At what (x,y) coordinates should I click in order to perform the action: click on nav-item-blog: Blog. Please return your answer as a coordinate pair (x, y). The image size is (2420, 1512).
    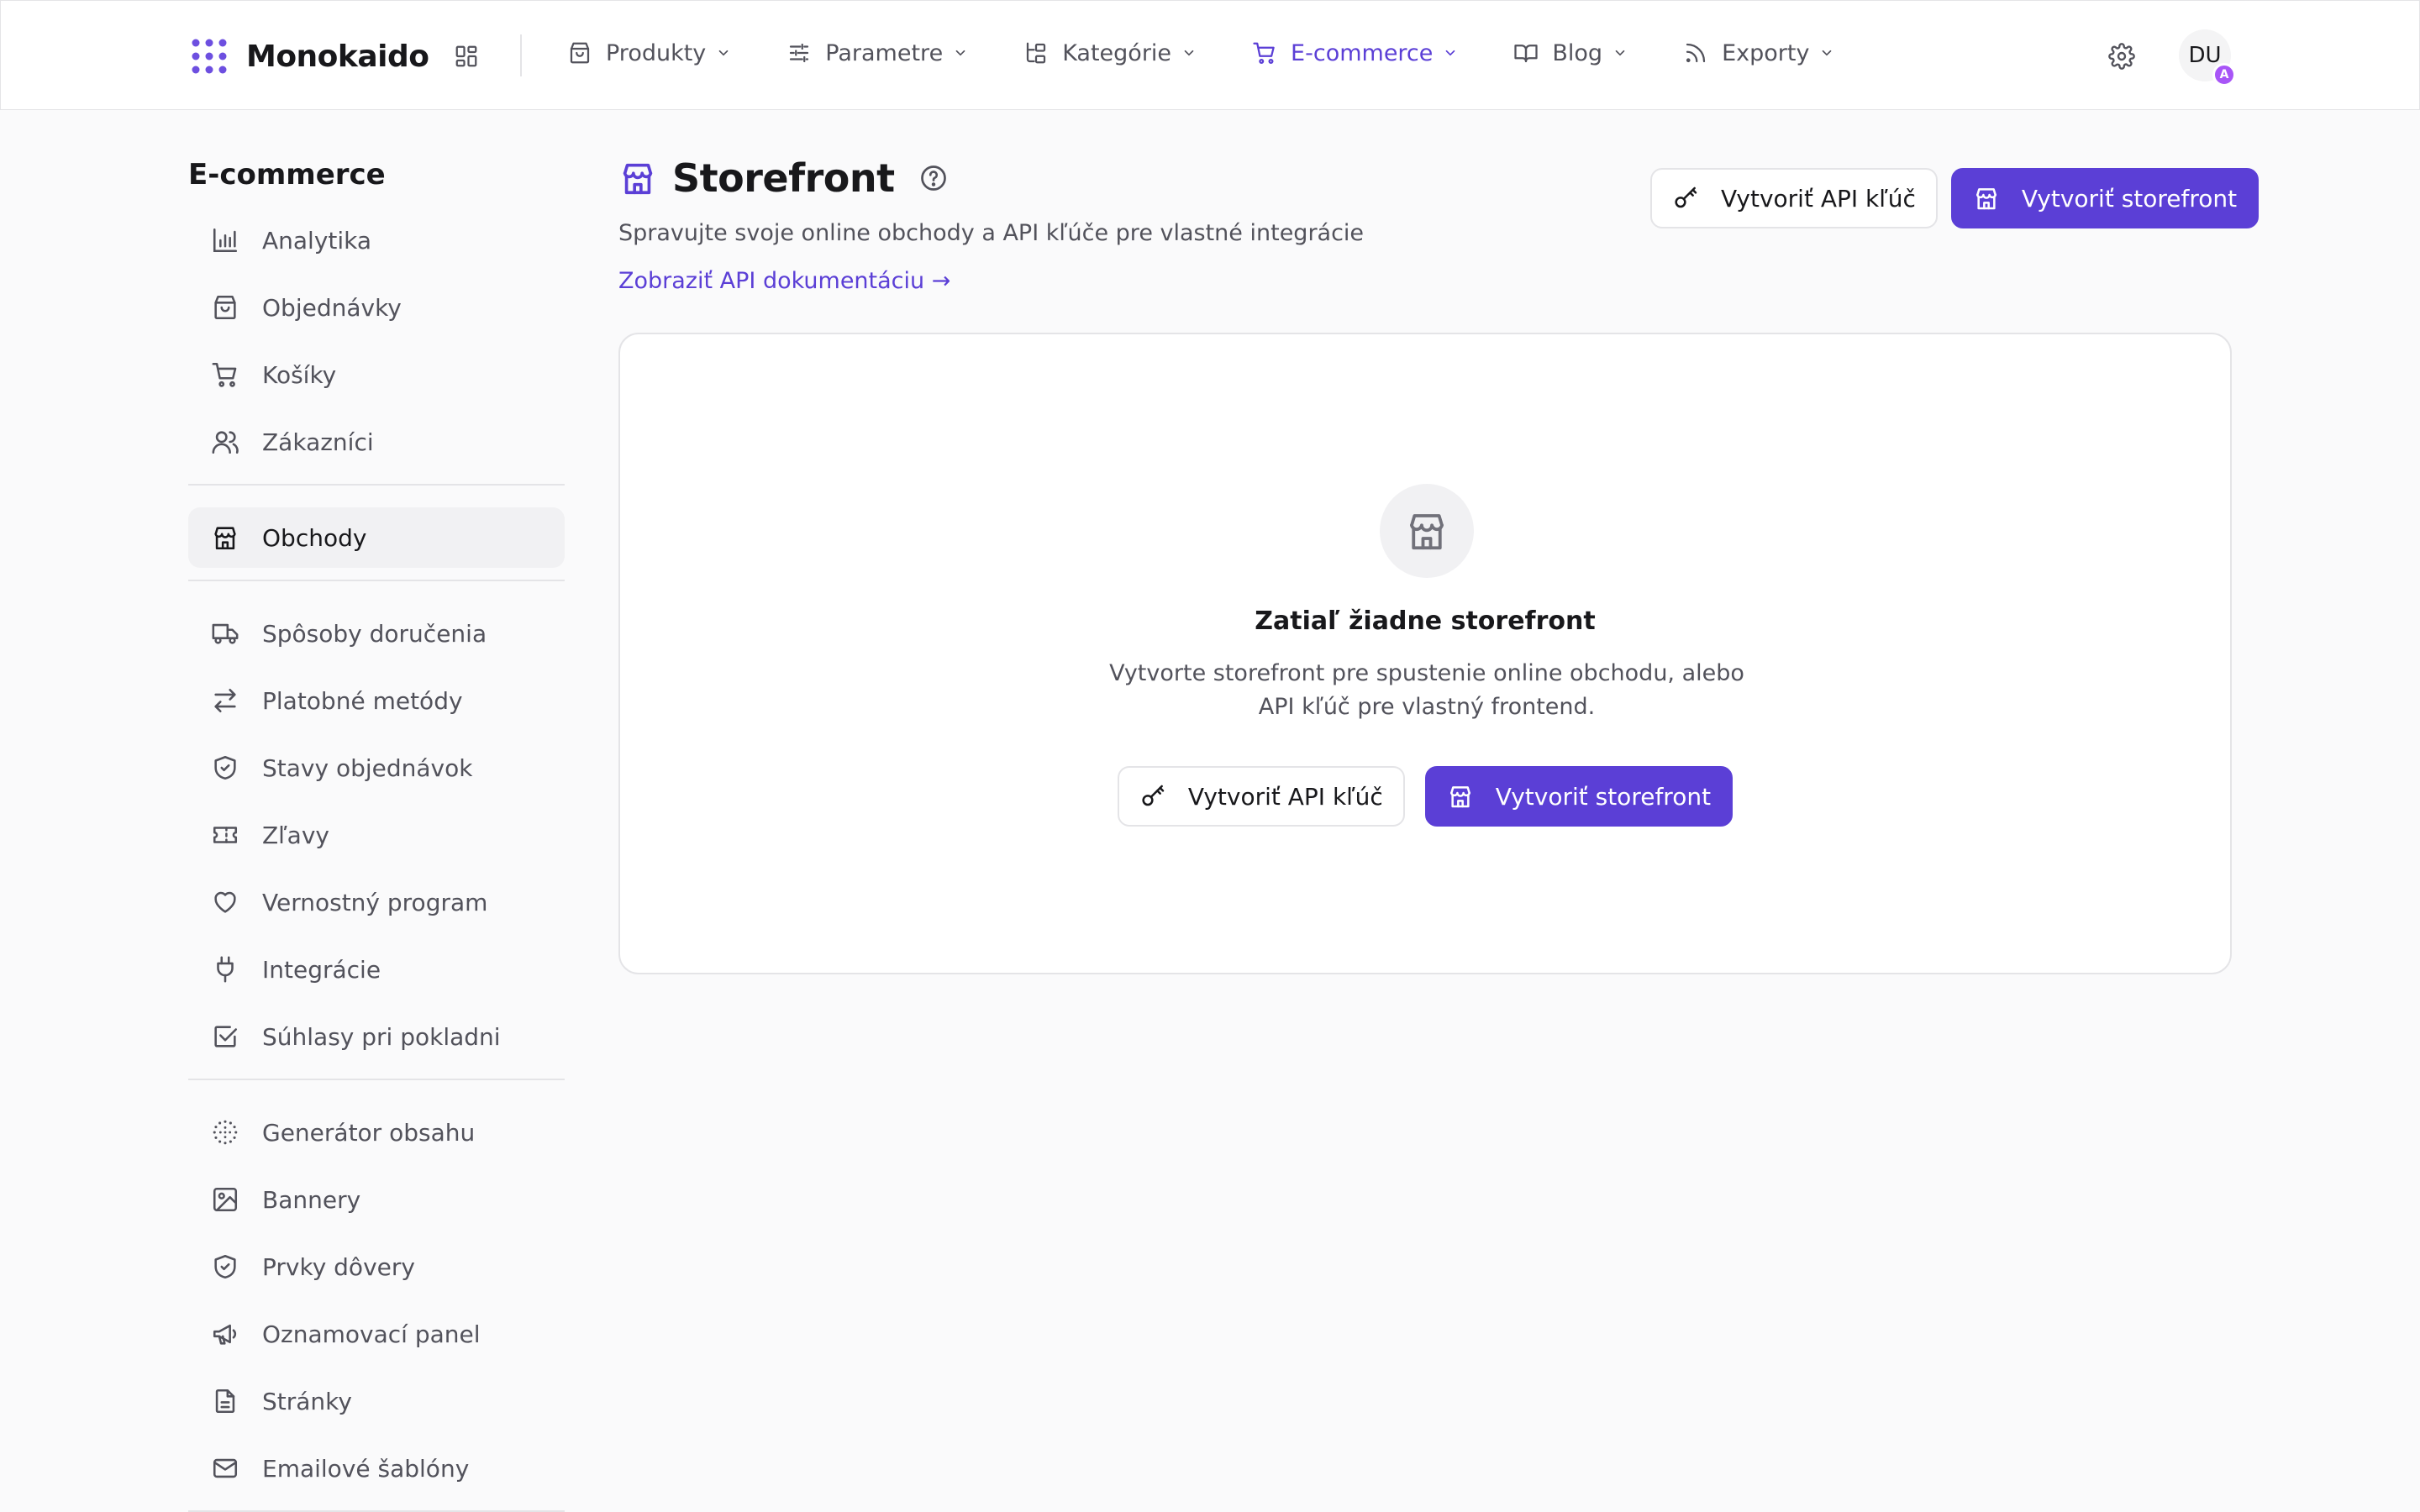
    Looking at the image, I should click on (1570, 53).